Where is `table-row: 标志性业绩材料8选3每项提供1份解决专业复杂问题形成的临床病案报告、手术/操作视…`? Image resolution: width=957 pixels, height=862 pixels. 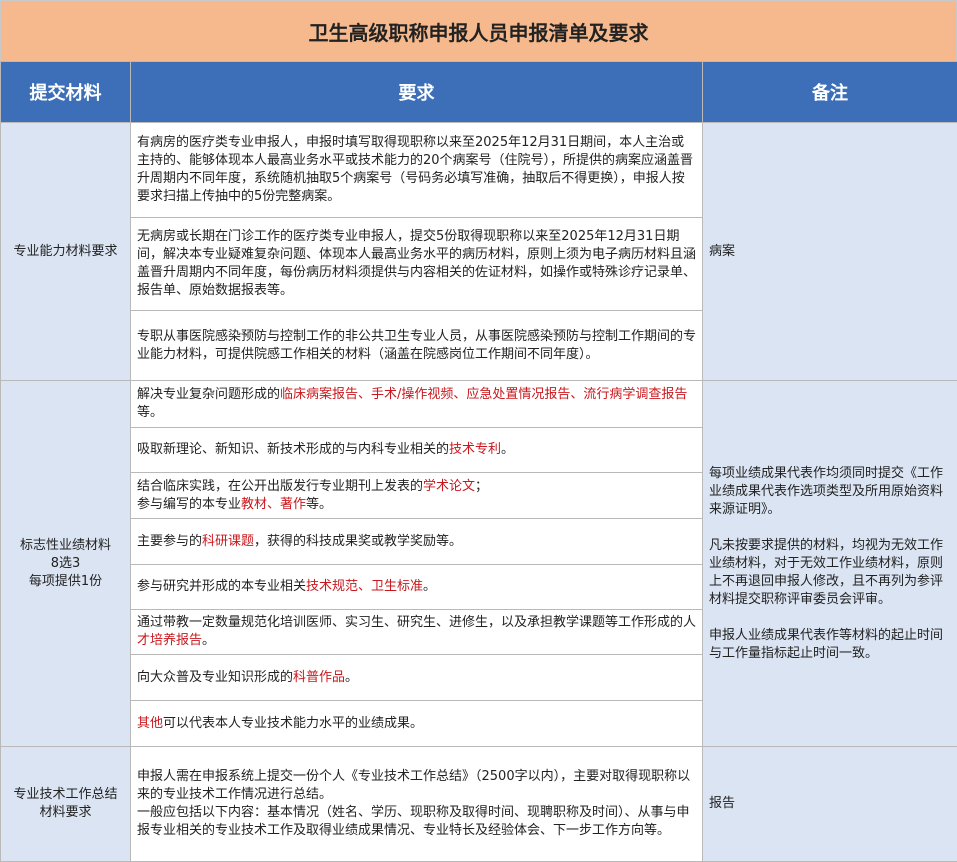 table-row: 标志性业绩材料8选3每项提供1份解决专业复杂问题形成的临床病案报告、手术/操作视… is located at coordinates (479, 404).